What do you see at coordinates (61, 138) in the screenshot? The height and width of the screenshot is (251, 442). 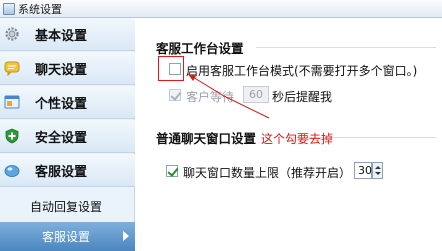 I see `sidebar-item-label: 安全设置` at bounding box center [61, 138].